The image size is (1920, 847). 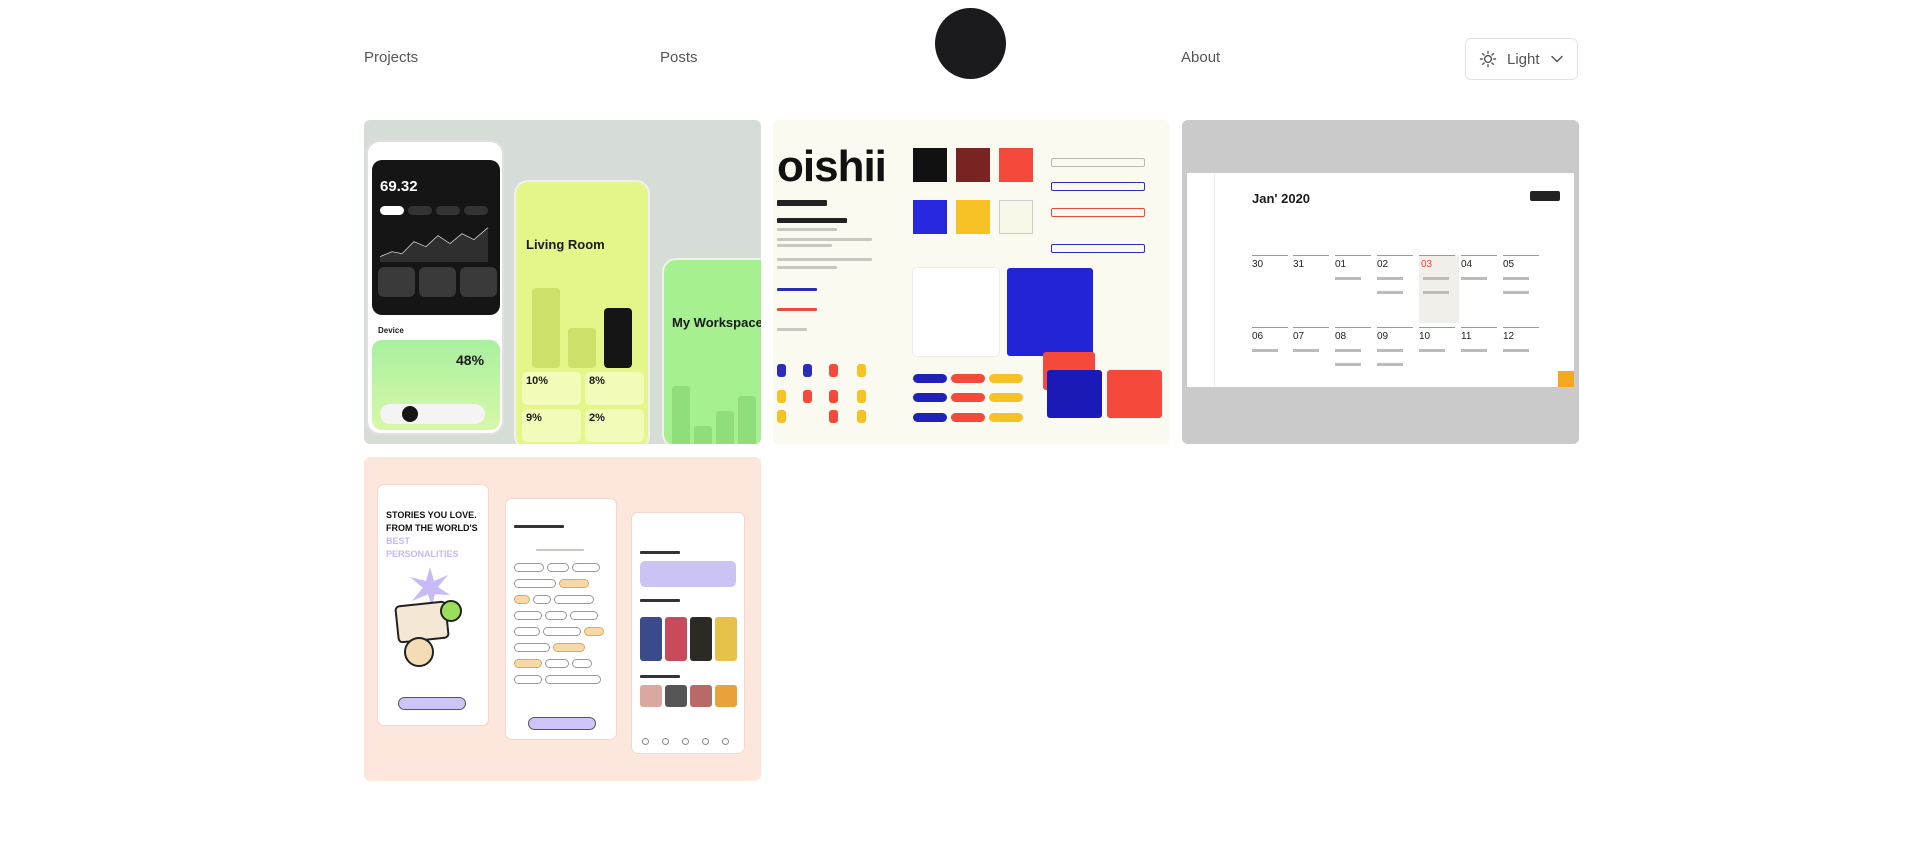 I want to click on device-heading: Device, so click(x=391, y=330).